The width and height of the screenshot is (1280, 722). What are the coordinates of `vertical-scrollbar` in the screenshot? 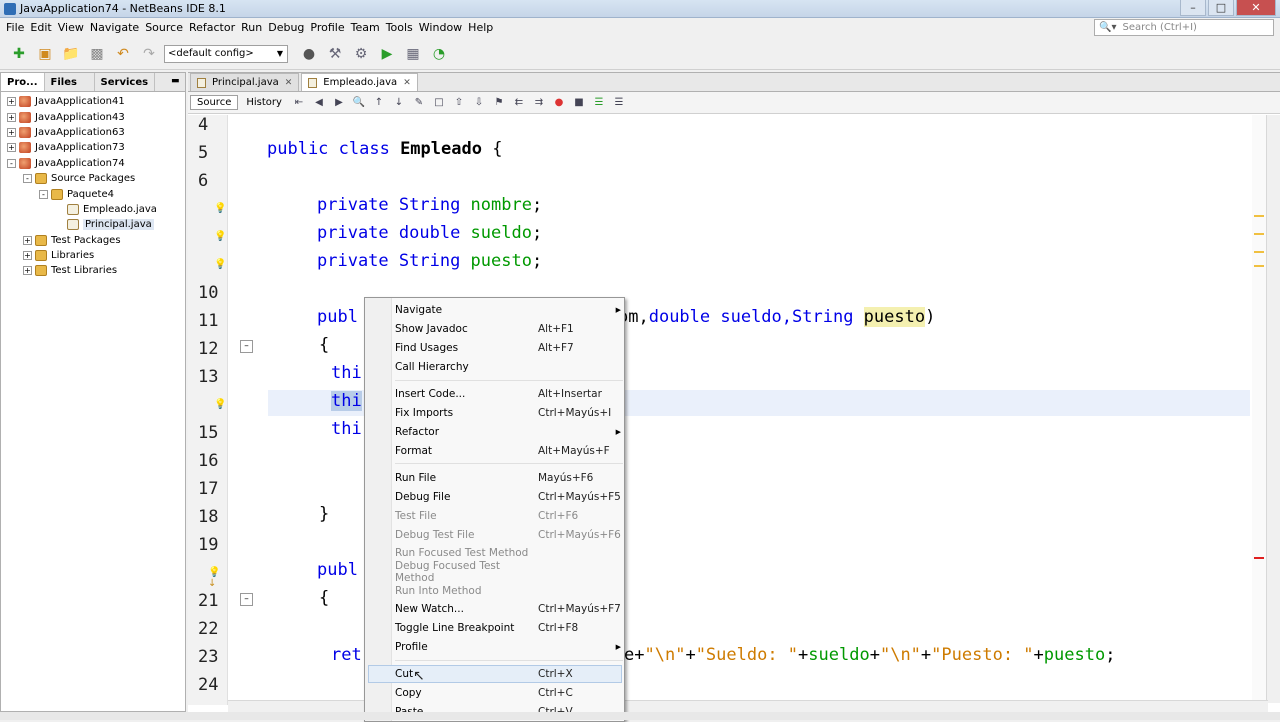 It's located at (1273, 409).